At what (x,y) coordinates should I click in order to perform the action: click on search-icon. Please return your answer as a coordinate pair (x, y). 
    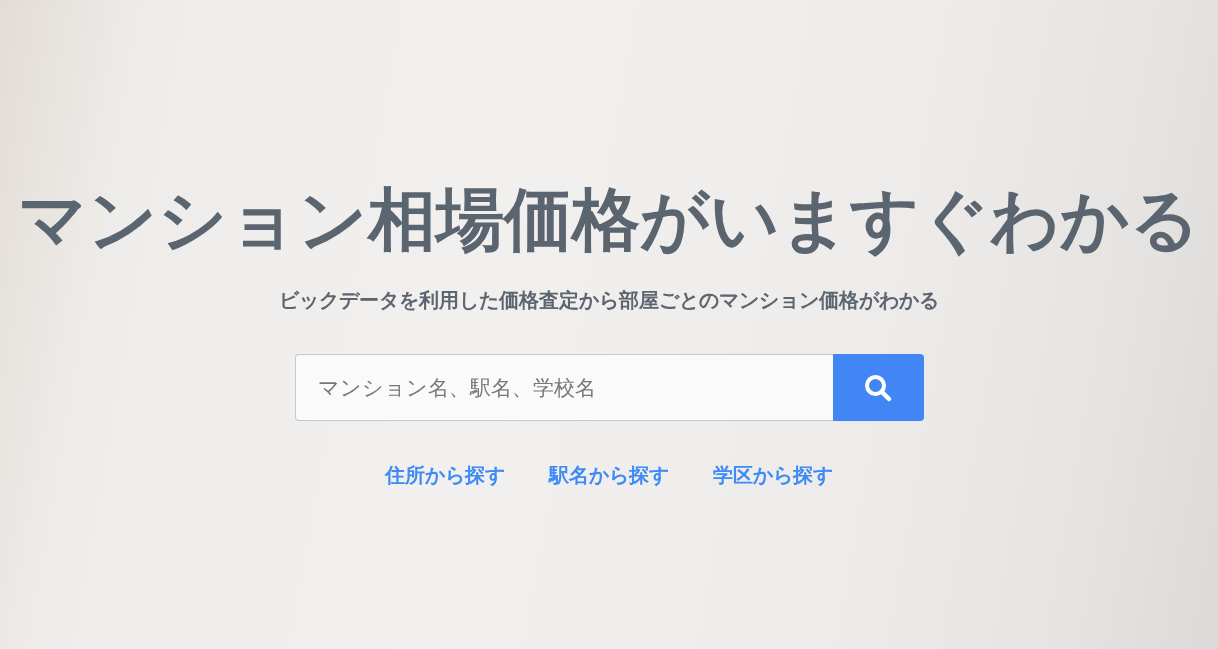
    Looking at the image, I should click on (878, 387).